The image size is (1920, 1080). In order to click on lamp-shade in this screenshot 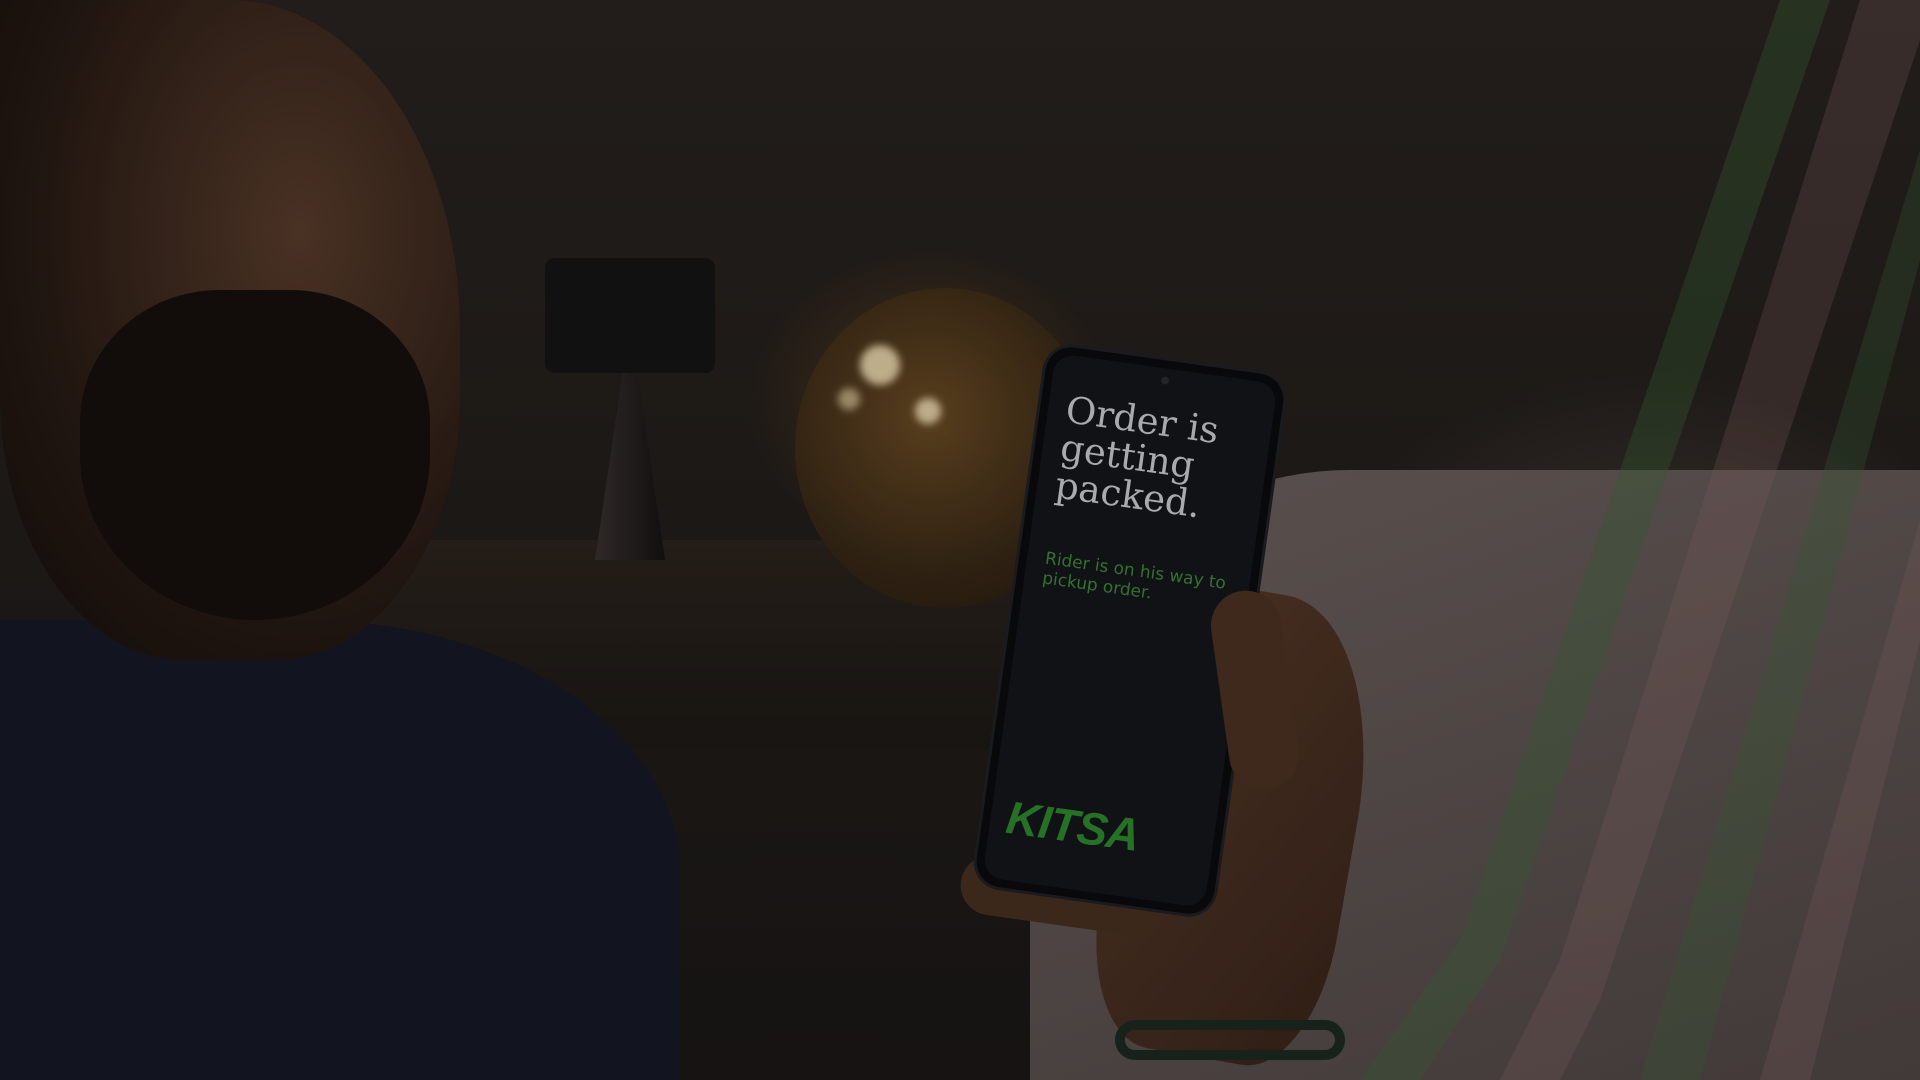, I will do `click(630, 315)`.